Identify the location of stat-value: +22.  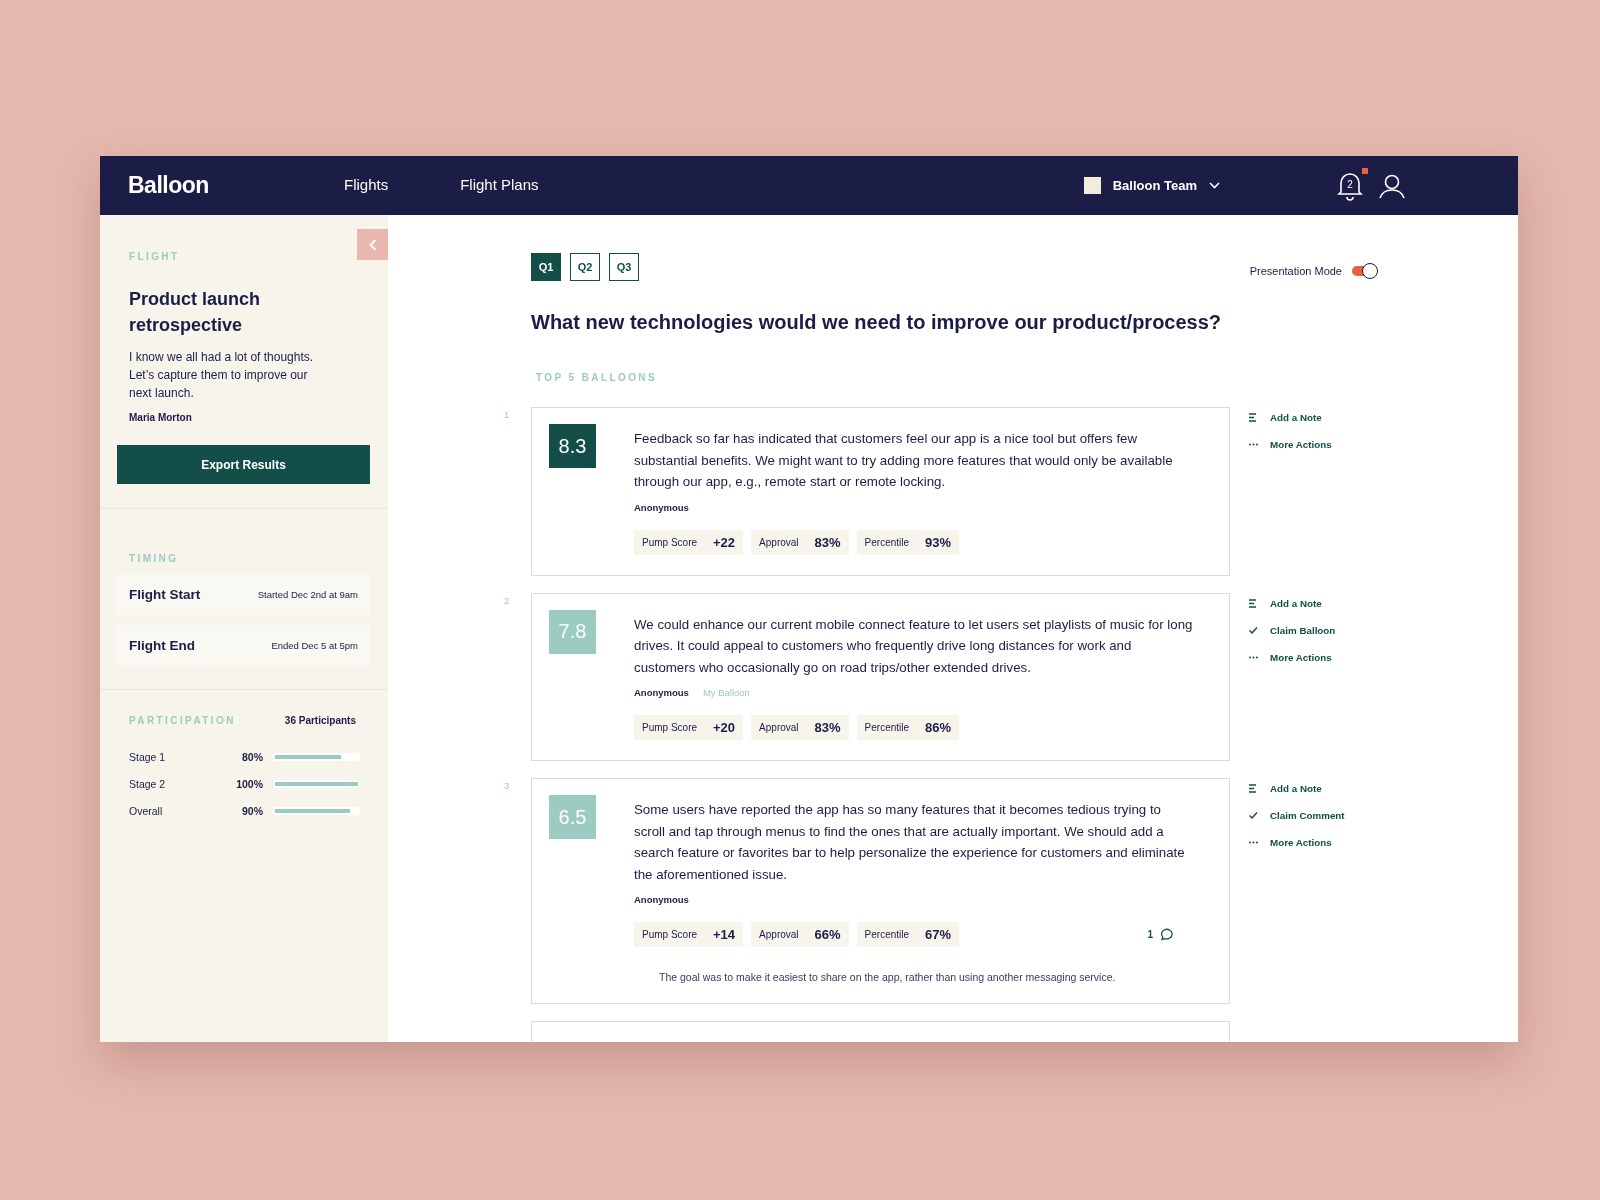
(724, 542).